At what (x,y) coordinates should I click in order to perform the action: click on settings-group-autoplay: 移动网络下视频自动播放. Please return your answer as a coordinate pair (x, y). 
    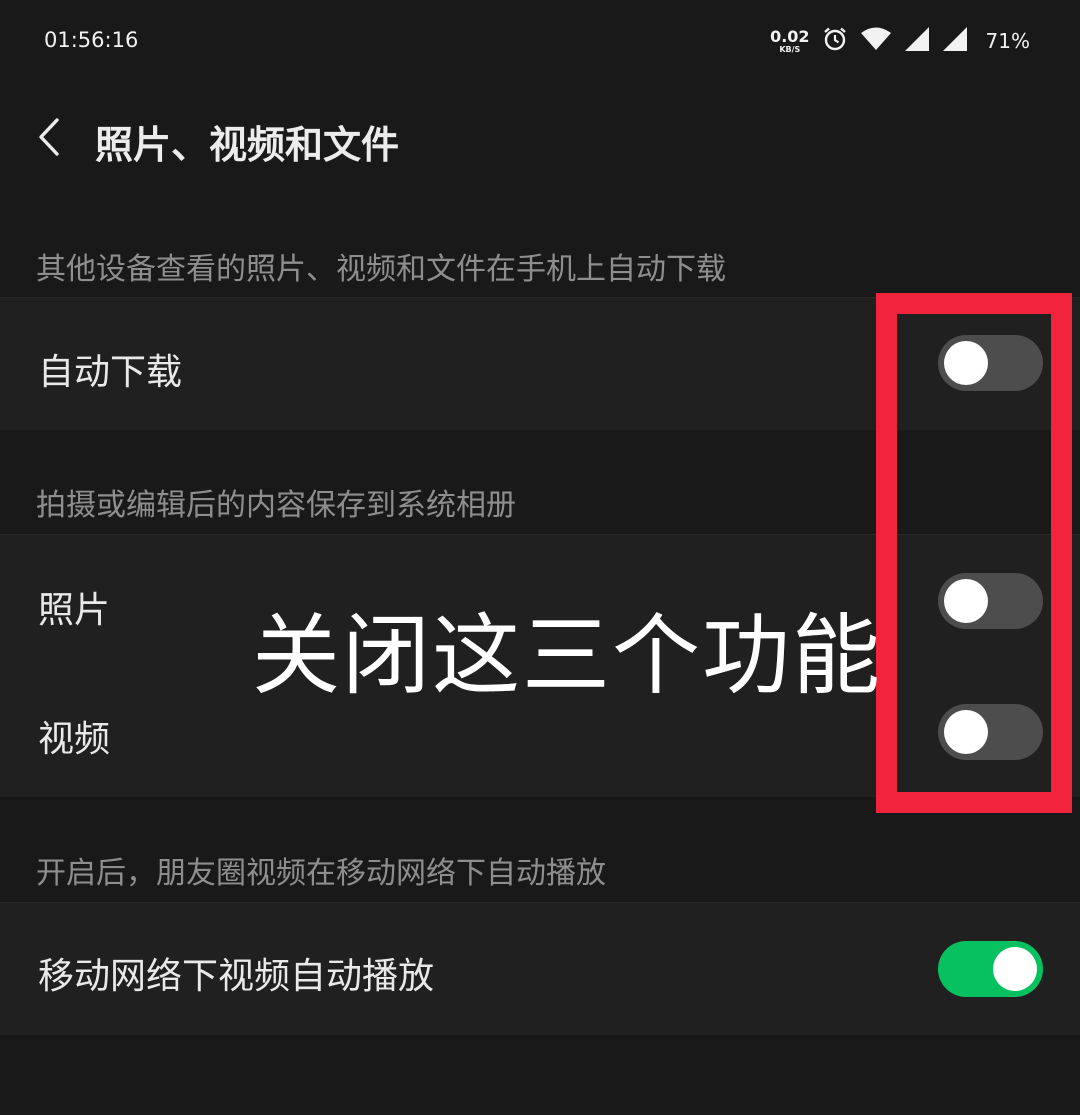
    Looking at the image, I should click on (540, 968).